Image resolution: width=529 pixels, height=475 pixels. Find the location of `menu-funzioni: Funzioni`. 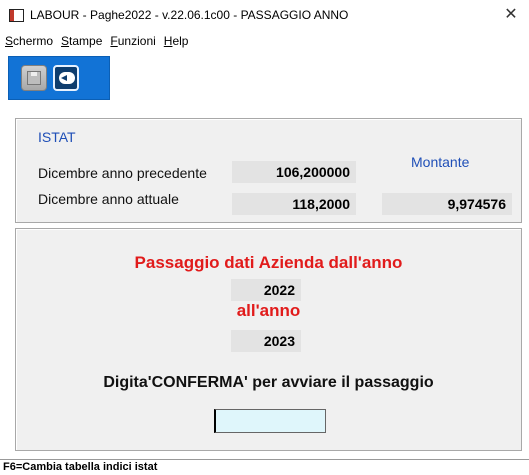

menu-funzioni: Funzioni is located at coordinates (132, 41).